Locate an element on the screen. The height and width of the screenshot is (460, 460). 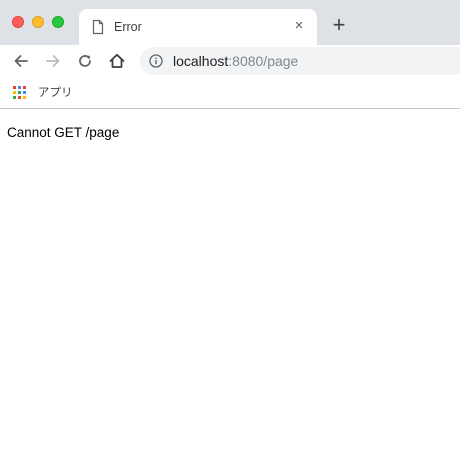
tab-strip: Error × + is located at coordinates (230, 22).